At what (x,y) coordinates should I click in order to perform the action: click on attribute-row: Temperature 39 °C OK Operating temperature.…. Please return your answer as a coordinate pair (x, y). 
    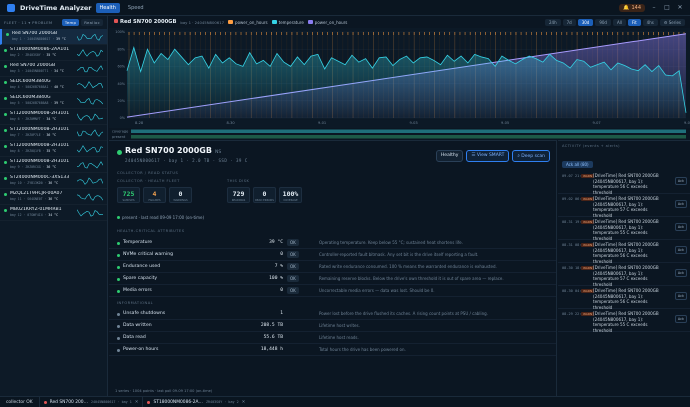
    Looking at the image, I should click on (332, 243).